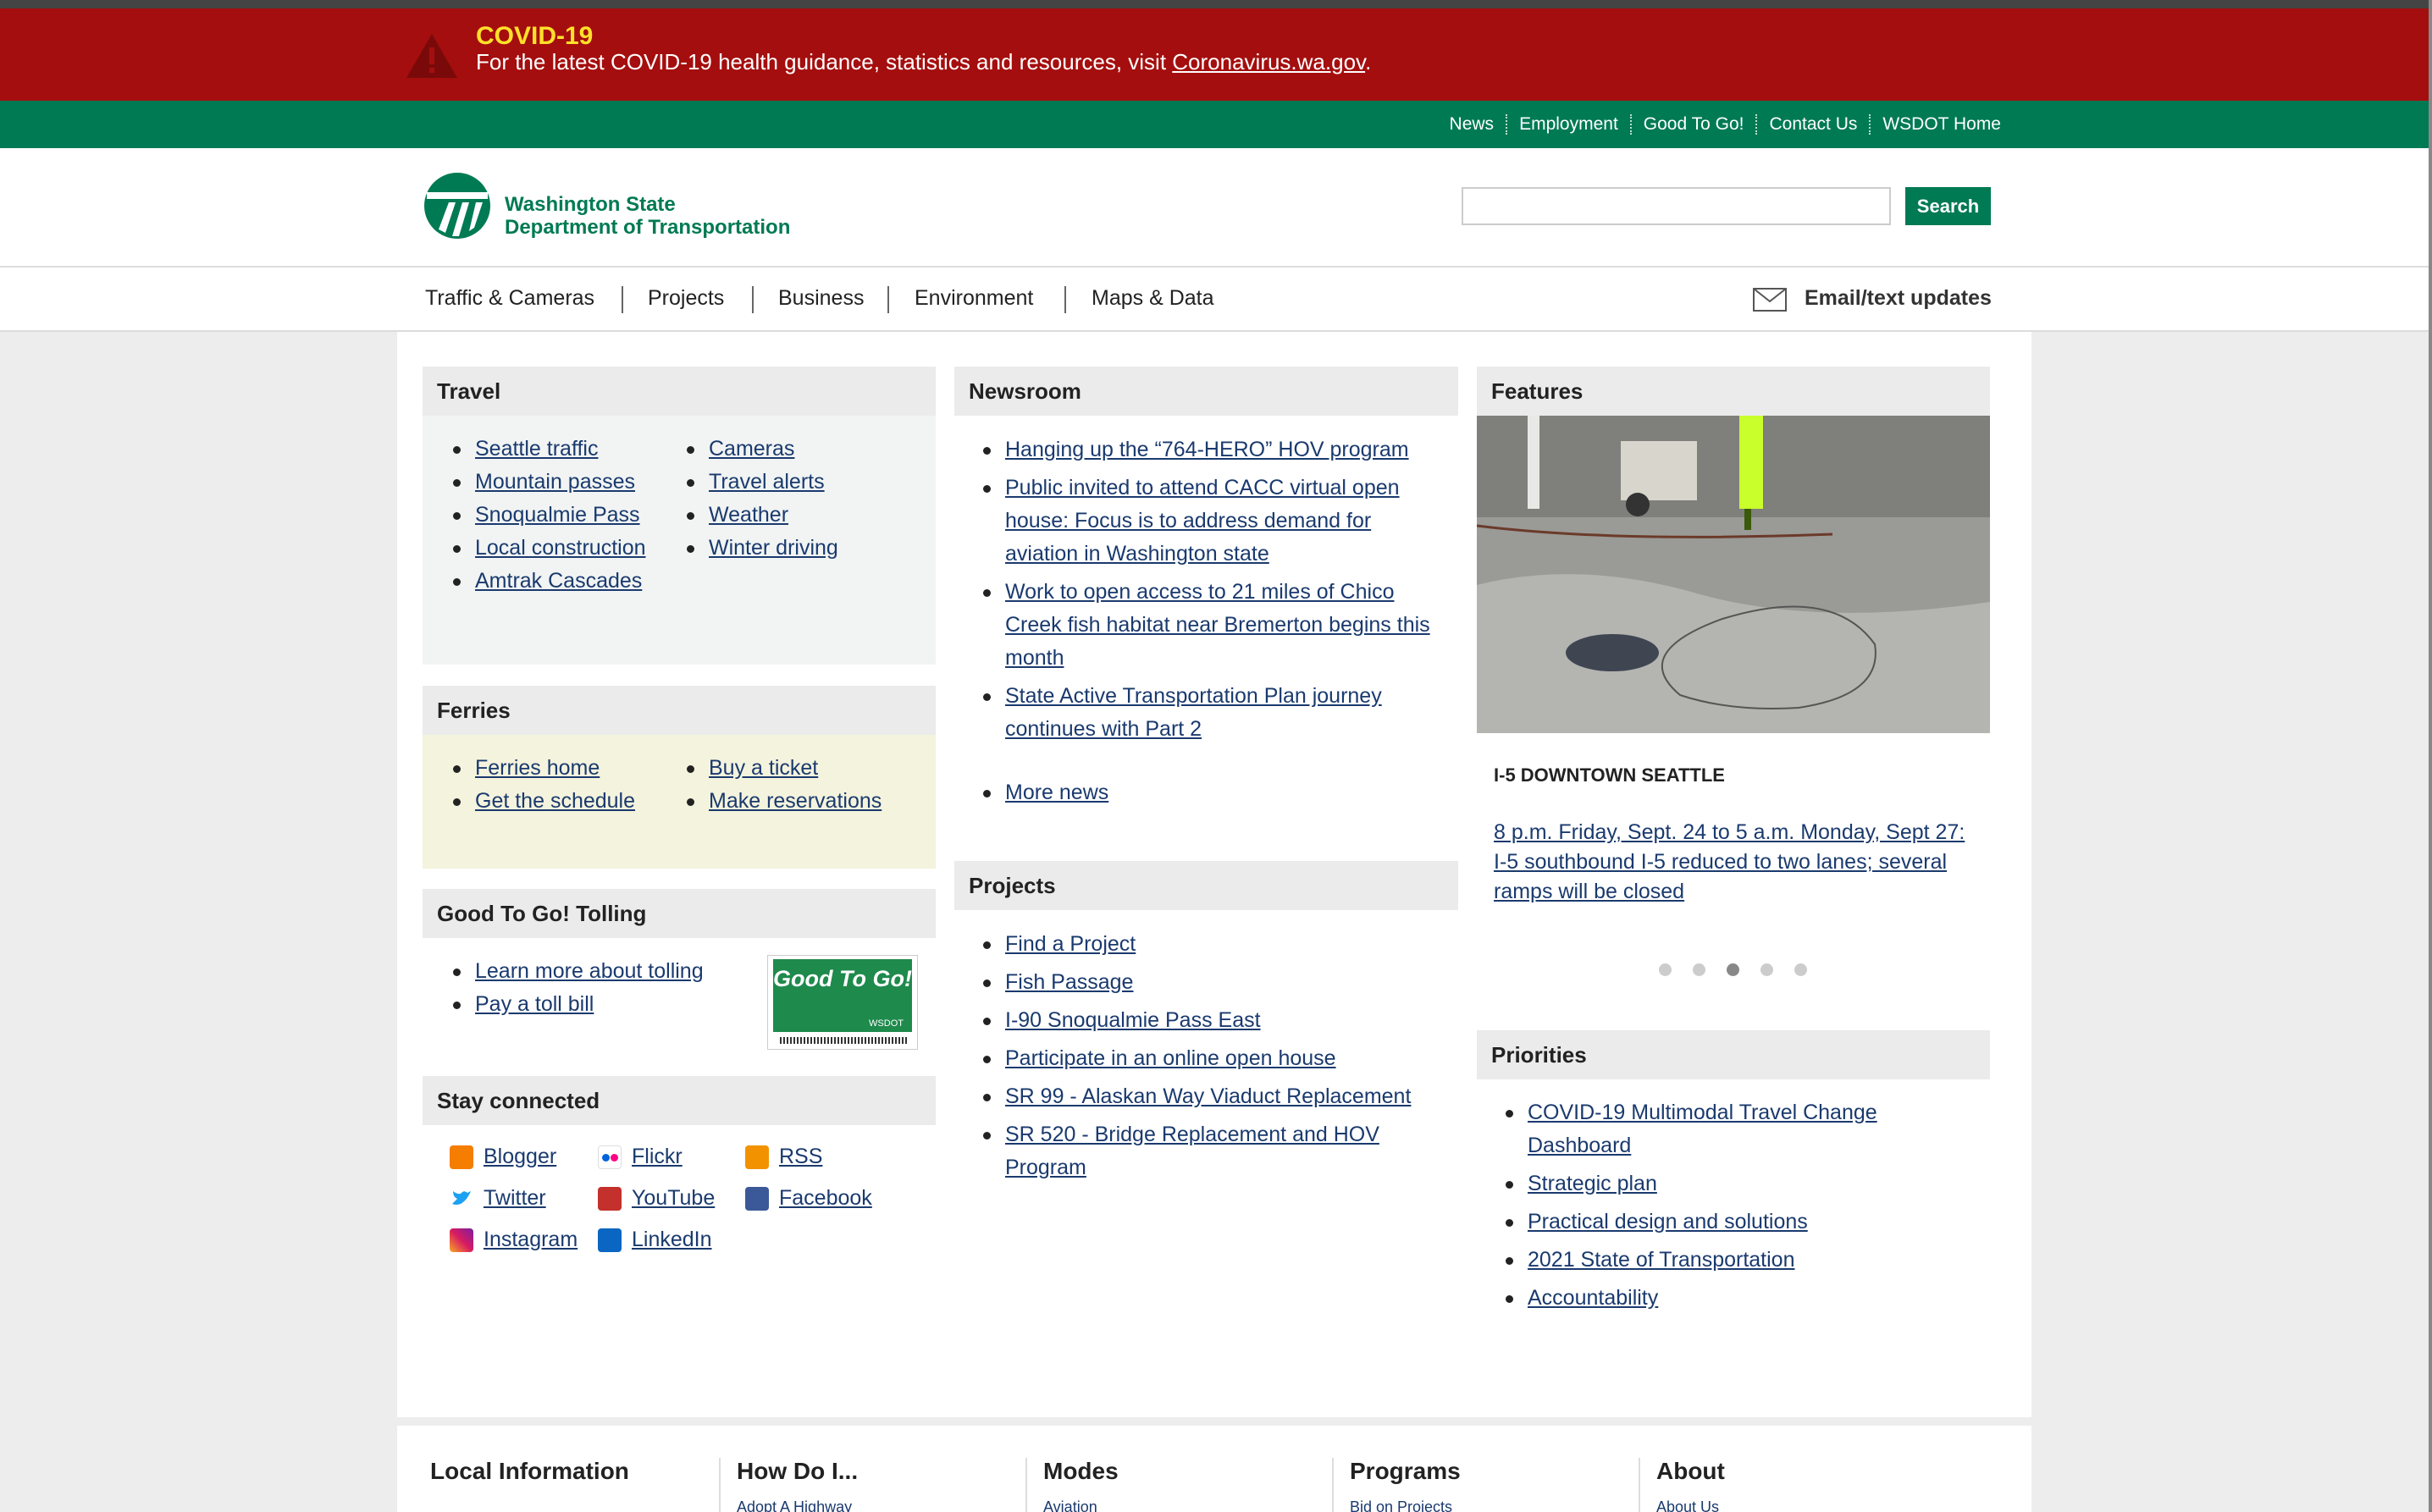 The width and height of the screenshot is (2432, 1512). I want to click on social-facebook: Facebook, so click(808, 1198).